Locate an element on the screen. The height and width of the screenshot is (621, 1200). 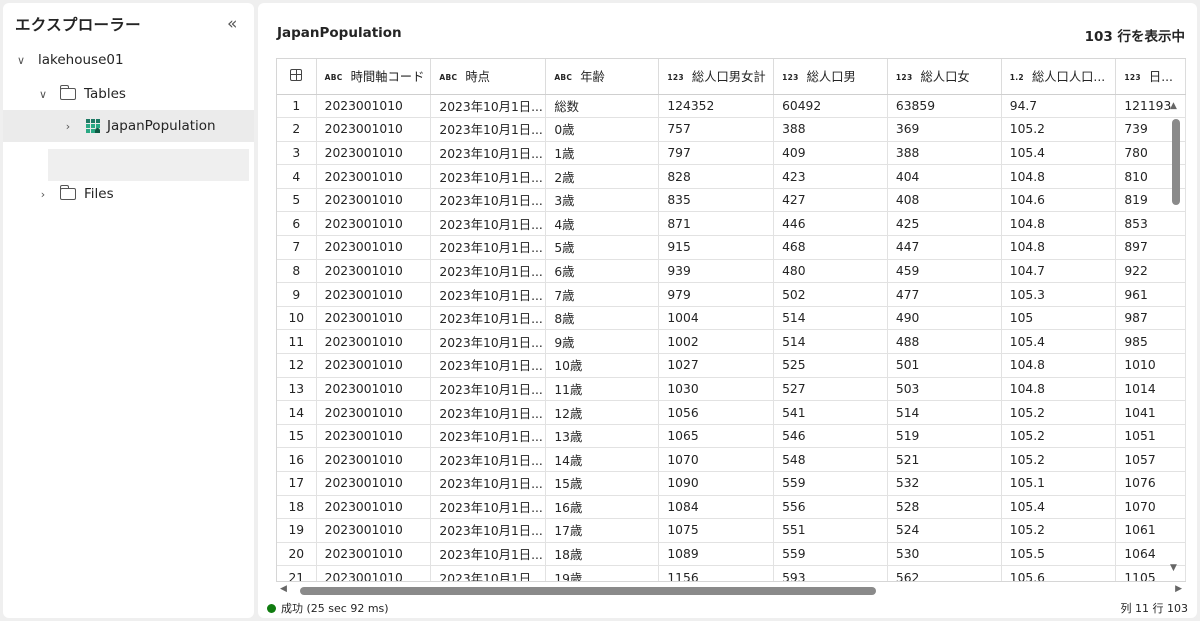
table-cell: 1089 is located at coordinates (716, 554).